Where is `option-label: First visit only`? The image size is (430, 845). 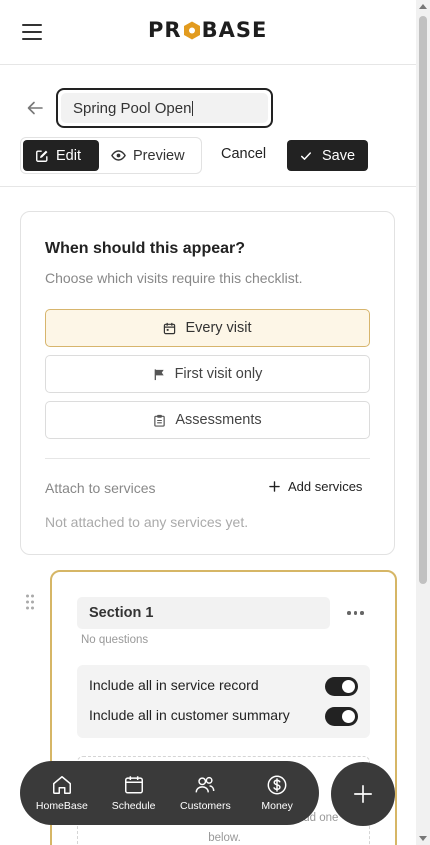
option-label: First visit only is located at coordinates (218, 374).